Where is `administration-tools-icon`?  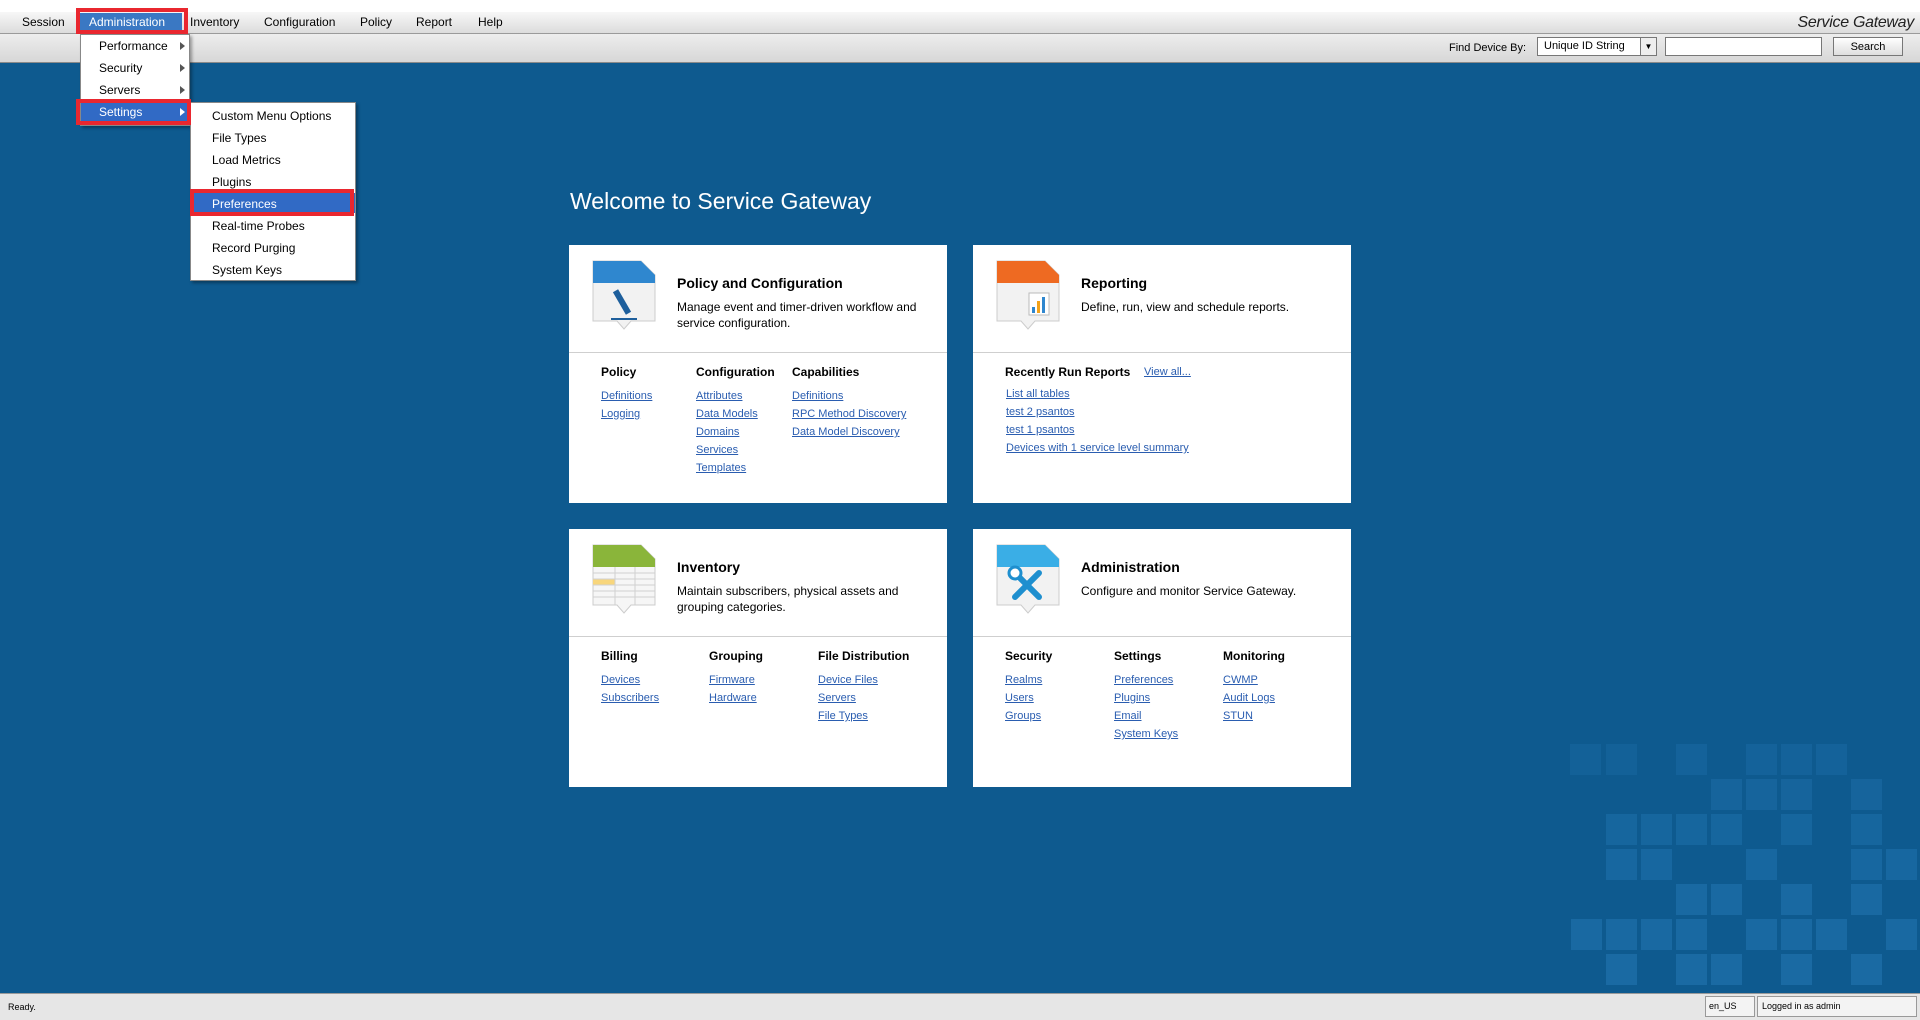
administration-tools-icon is located at coordinates (1028, 579).